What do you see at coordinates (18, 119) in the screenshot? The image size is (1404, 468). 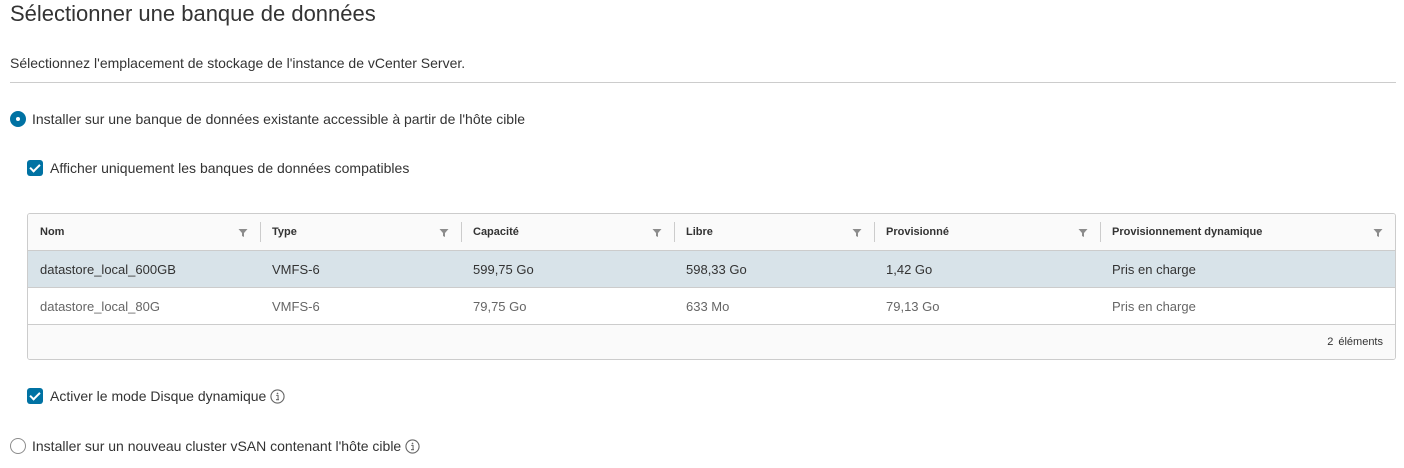 I see `radio-existing-datastore` at bounding box center [18, 119].